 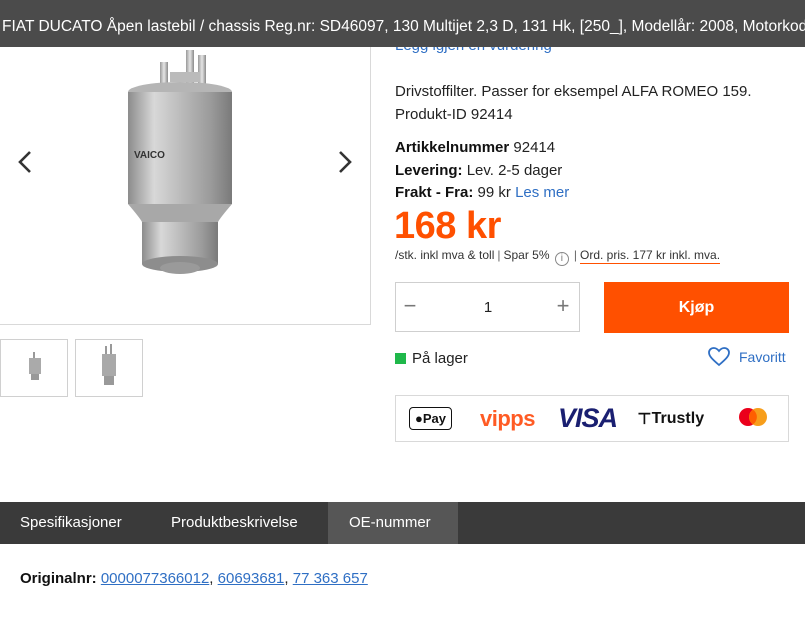 What do you see at coordinates (526, 255) in the screenshot?
I see `save-percent: Spar 5%` at bounding box center [526, 255].